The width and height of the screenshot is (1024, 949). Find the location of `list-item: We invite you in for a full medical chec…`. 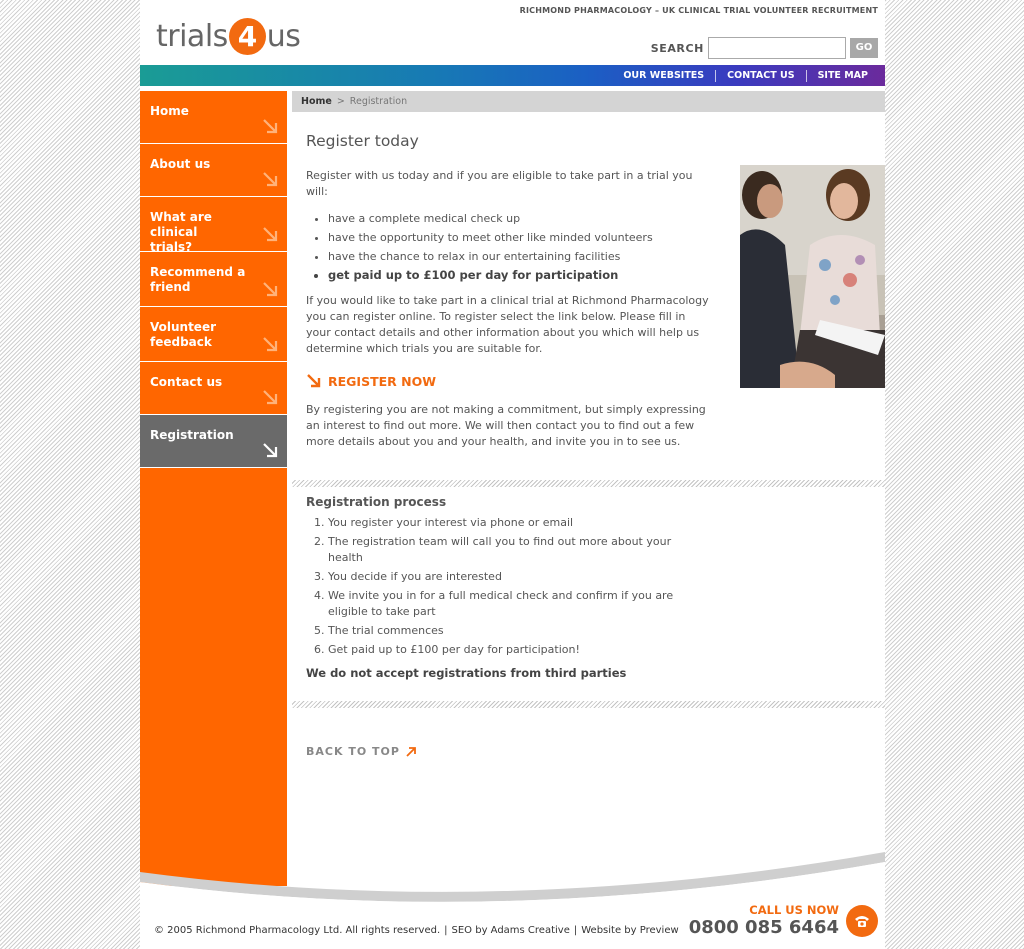

list-item: We invite you in for a full medical chec… is located at coordinates (513, 604).